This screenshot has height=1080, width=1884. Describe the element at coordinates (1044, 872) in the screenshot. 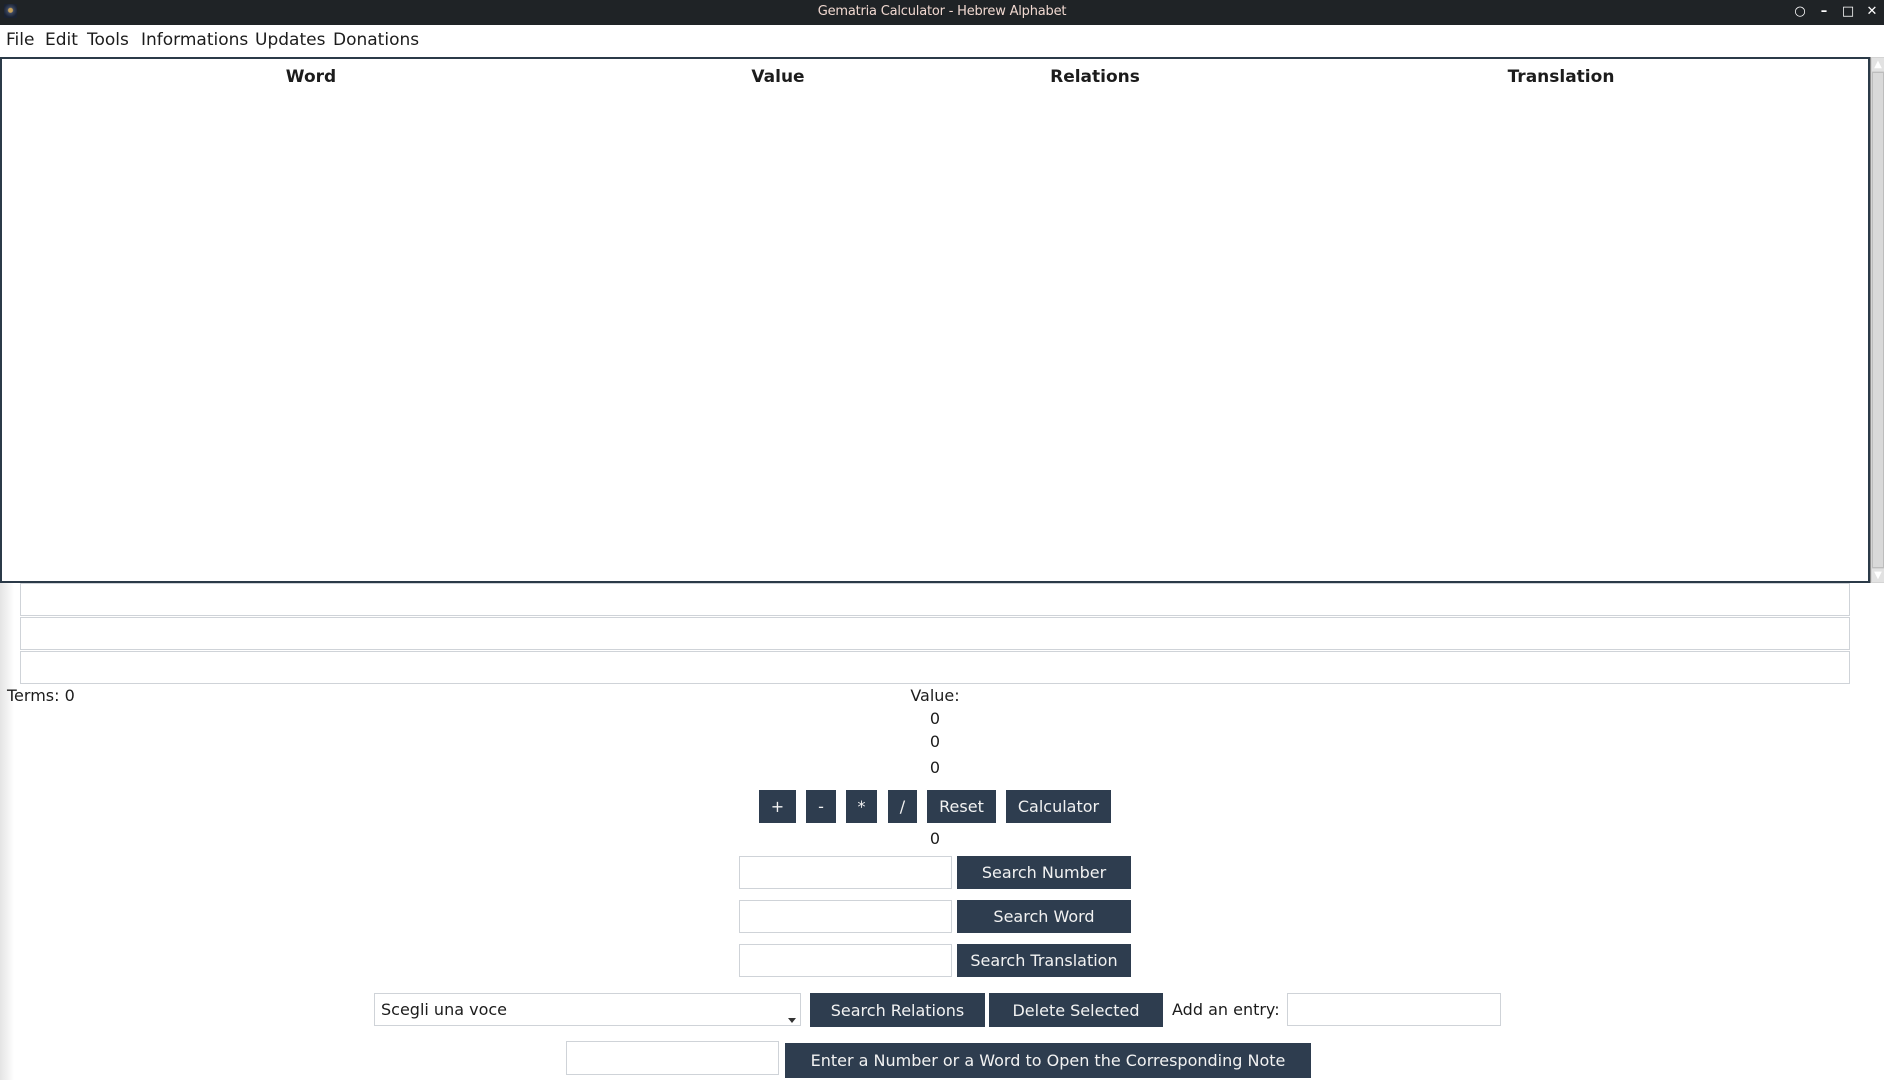

I see `search-number-button: Search Number` at that location.